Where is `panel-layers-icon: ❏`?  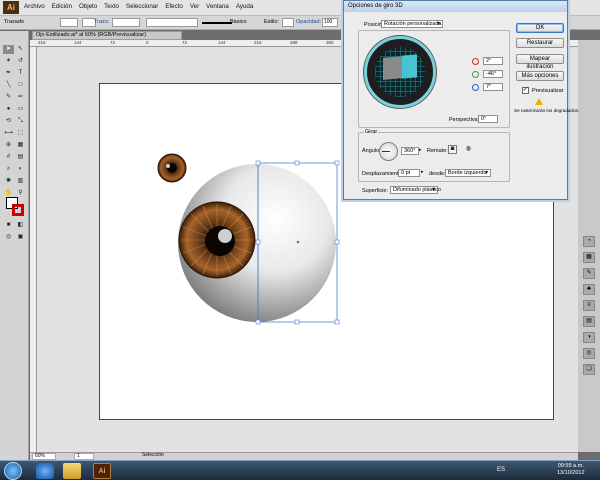 panel-layers-icon: ❏ is located at coordinates (589, 369).